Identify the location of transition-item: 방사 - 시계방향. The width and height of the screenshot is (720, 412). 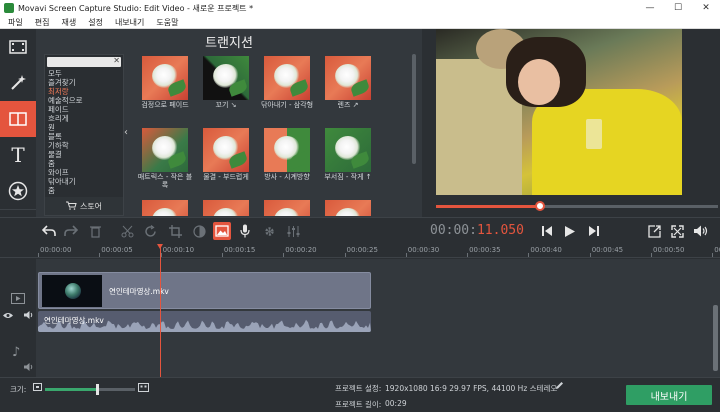
(287, 158).